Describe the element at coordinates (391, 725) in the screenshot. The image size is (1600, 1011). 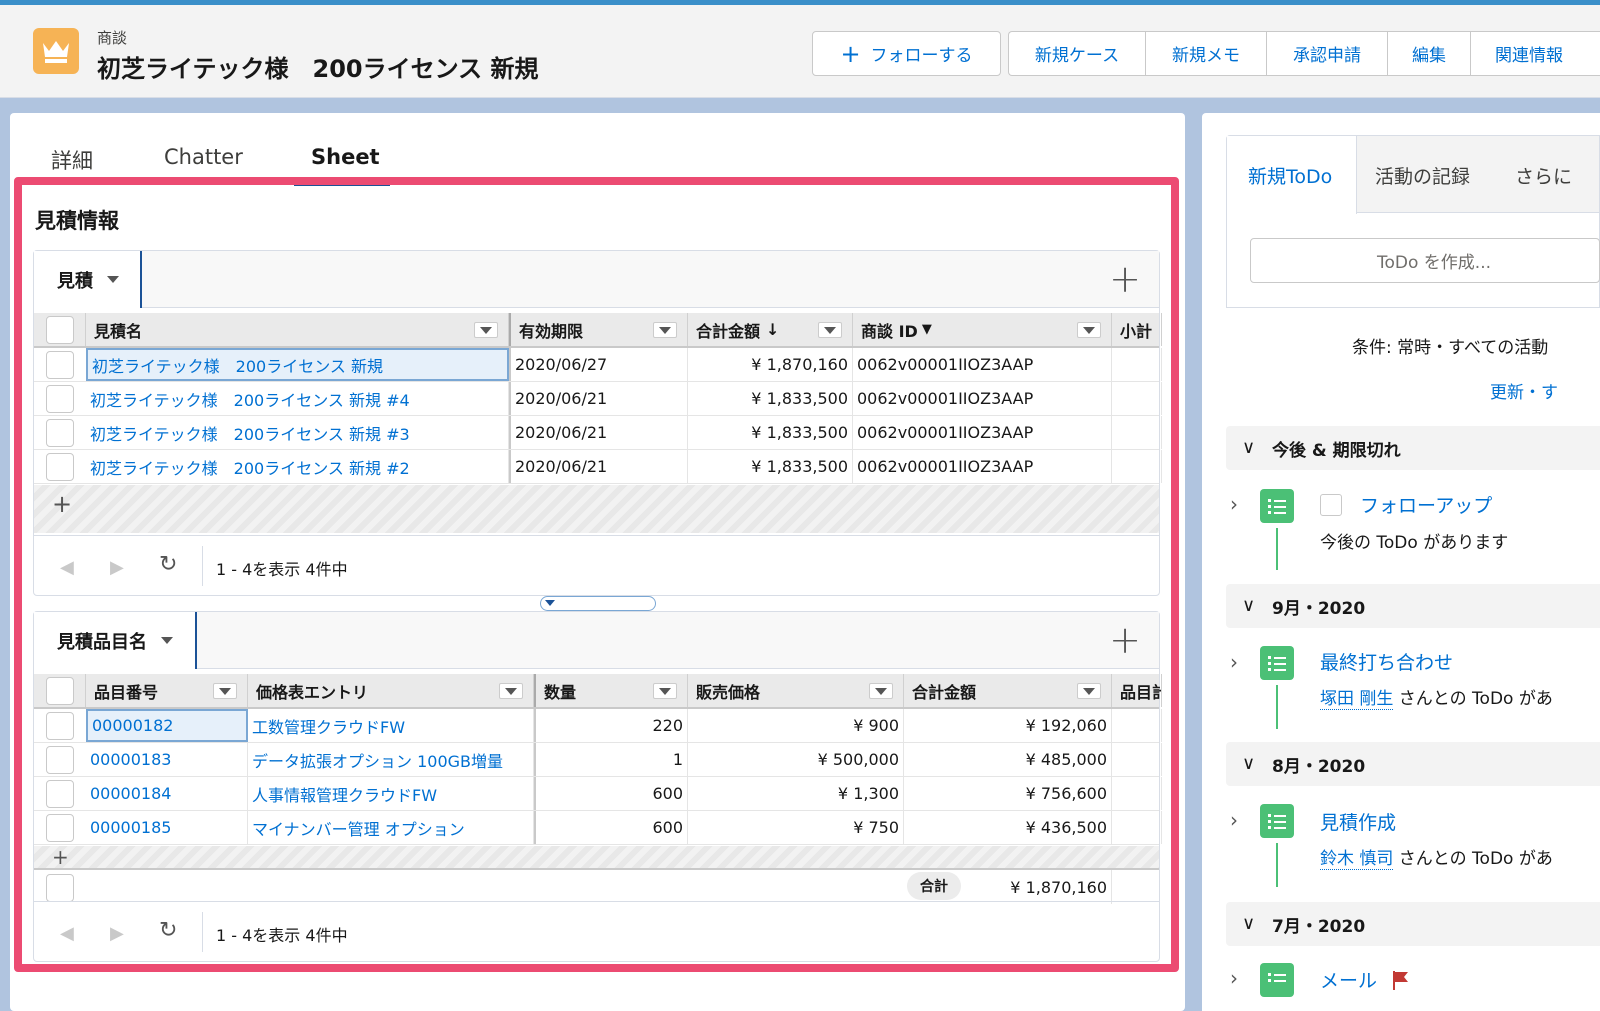
I see `price-entry-link: 工数管理クラウドFW` at that location.